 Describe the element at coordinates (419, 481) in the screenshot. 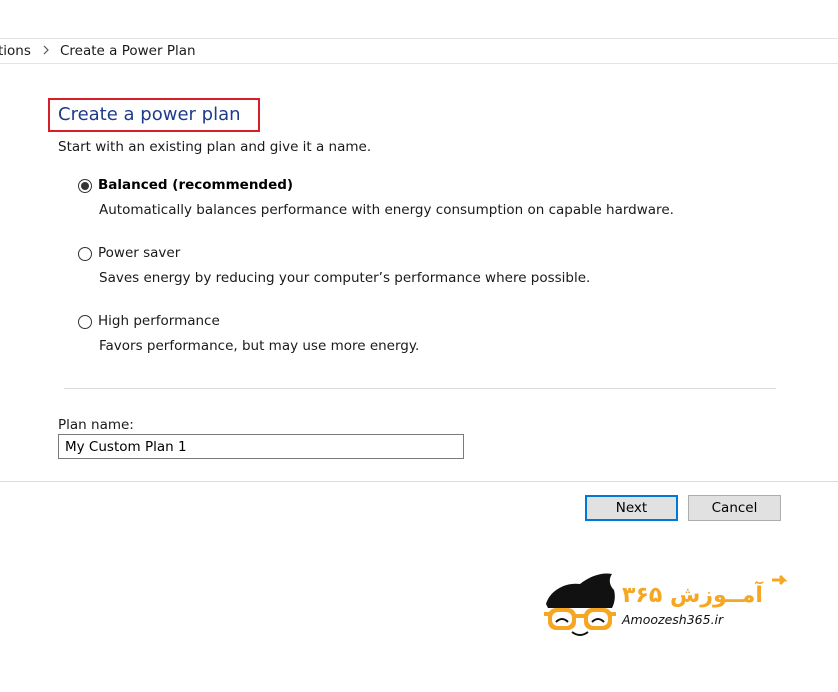

I see `footer-divider` at that location.